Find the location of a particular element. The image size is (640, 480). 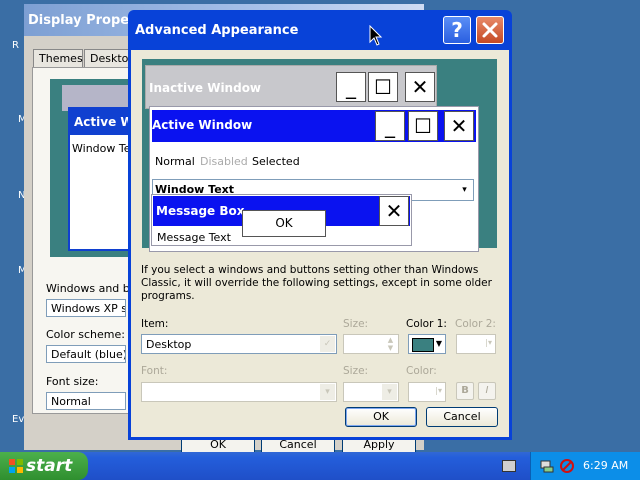

system-tray: 6:29 AM is located at coordinates (585, 466).